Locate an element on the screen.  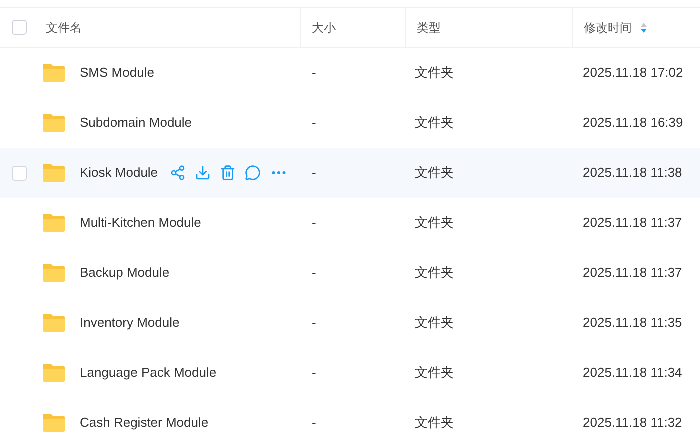
download-icon is located at coordinates (203, 173).